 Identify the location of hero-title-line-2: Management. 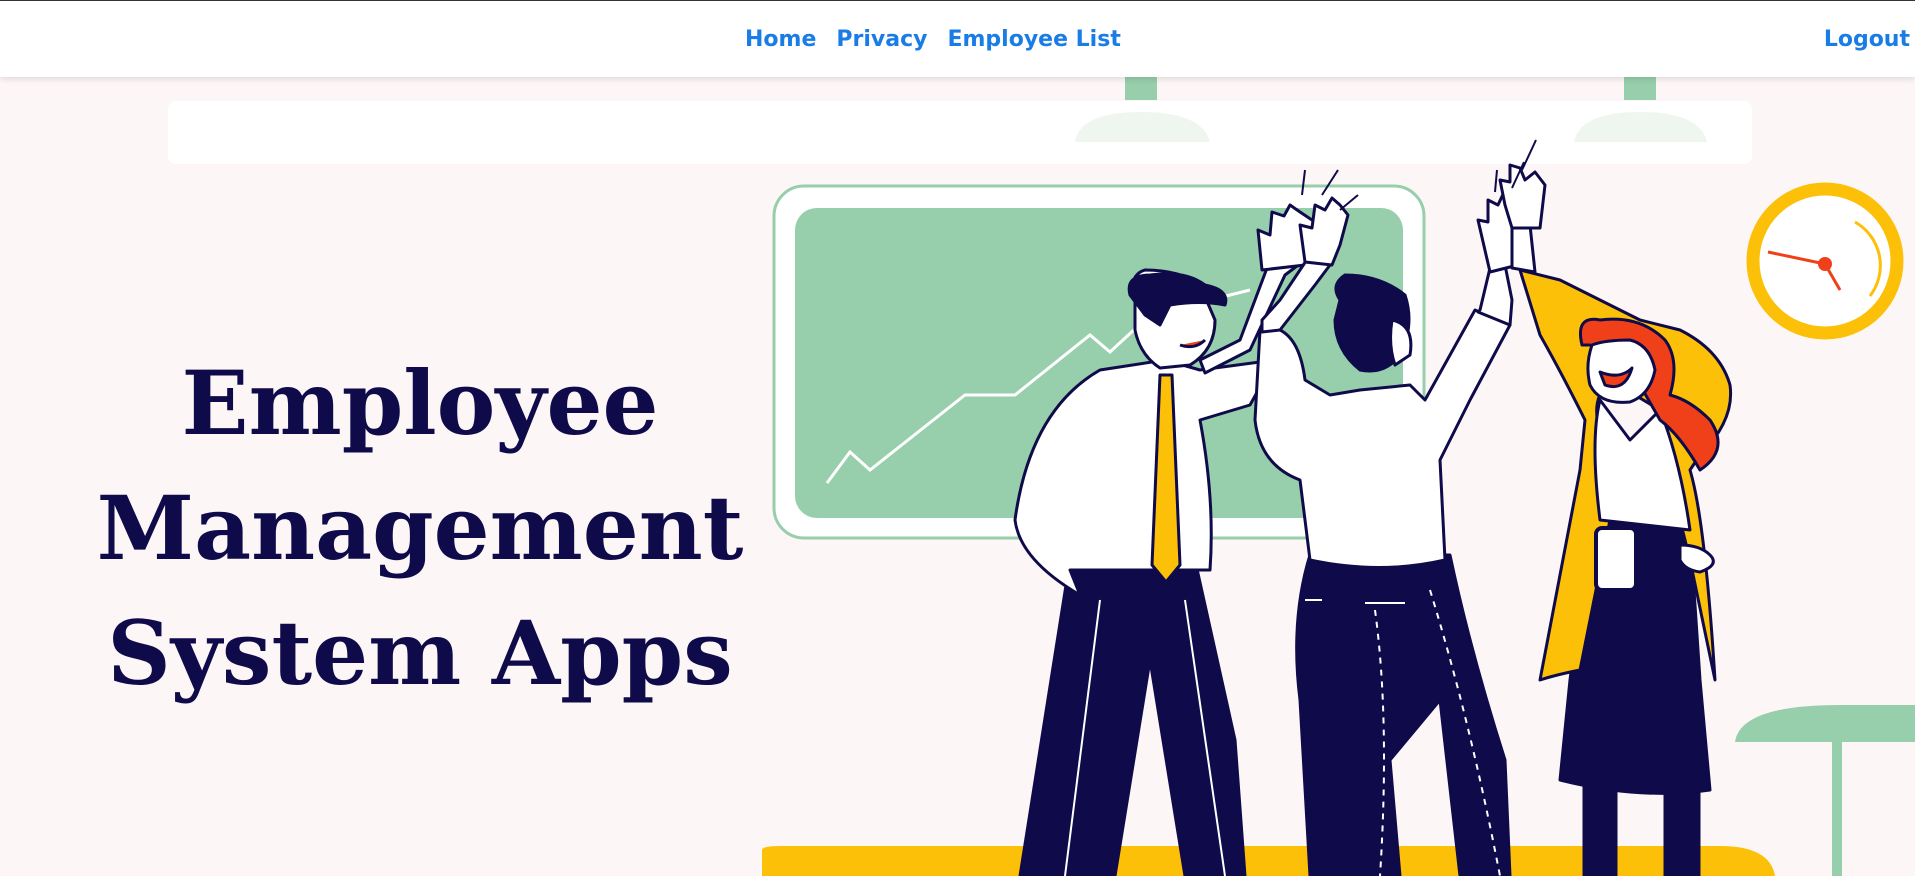
(420, 527).